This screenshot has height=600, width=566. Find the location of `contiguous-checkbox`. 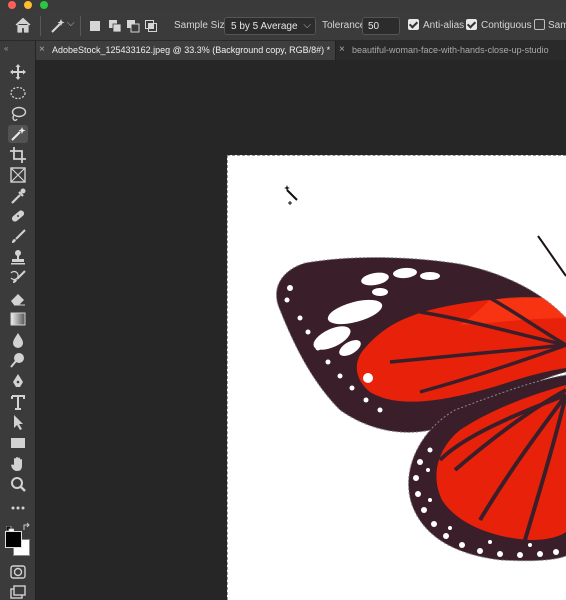

contiguous-checkbox is located at coordinates (471, 24).